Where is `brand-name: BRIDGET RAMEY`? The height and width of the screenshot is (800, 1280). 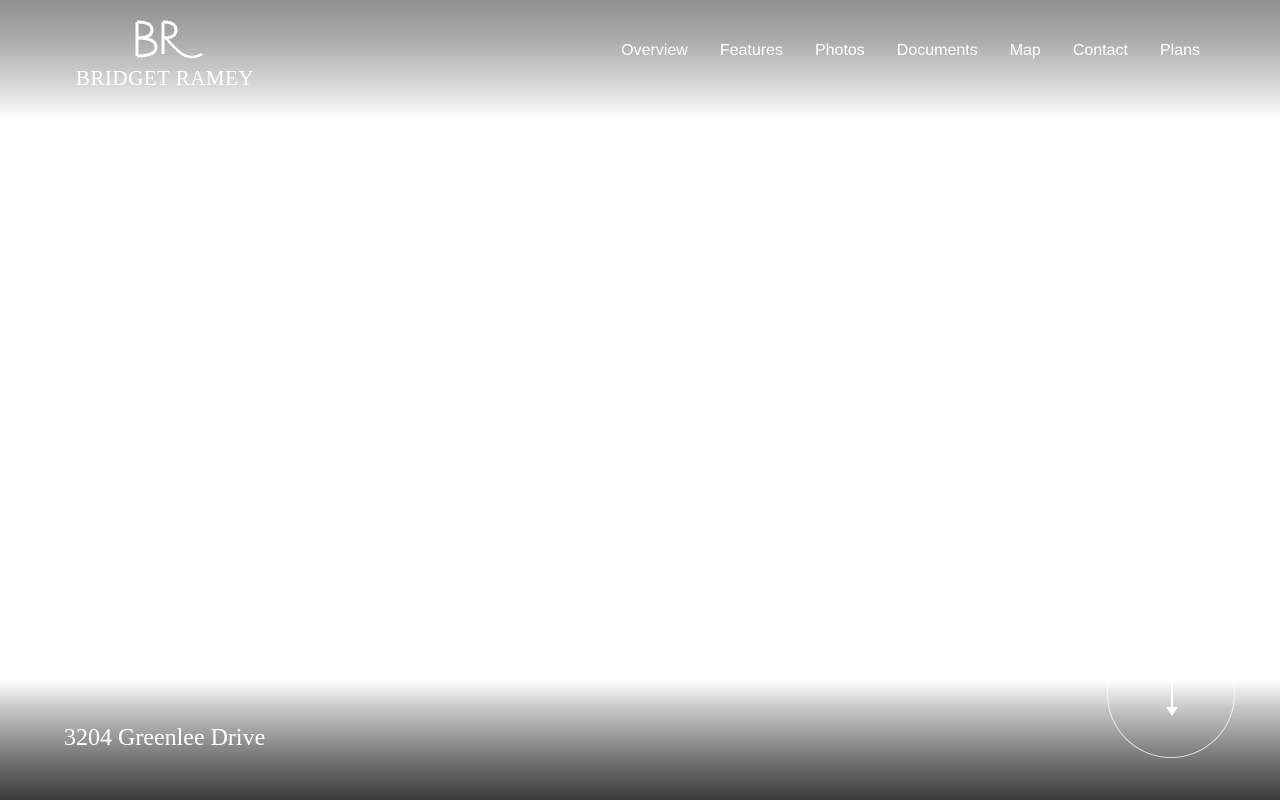
brand-name: BRIDGET RAMEY is located at coordinates (165, 78).